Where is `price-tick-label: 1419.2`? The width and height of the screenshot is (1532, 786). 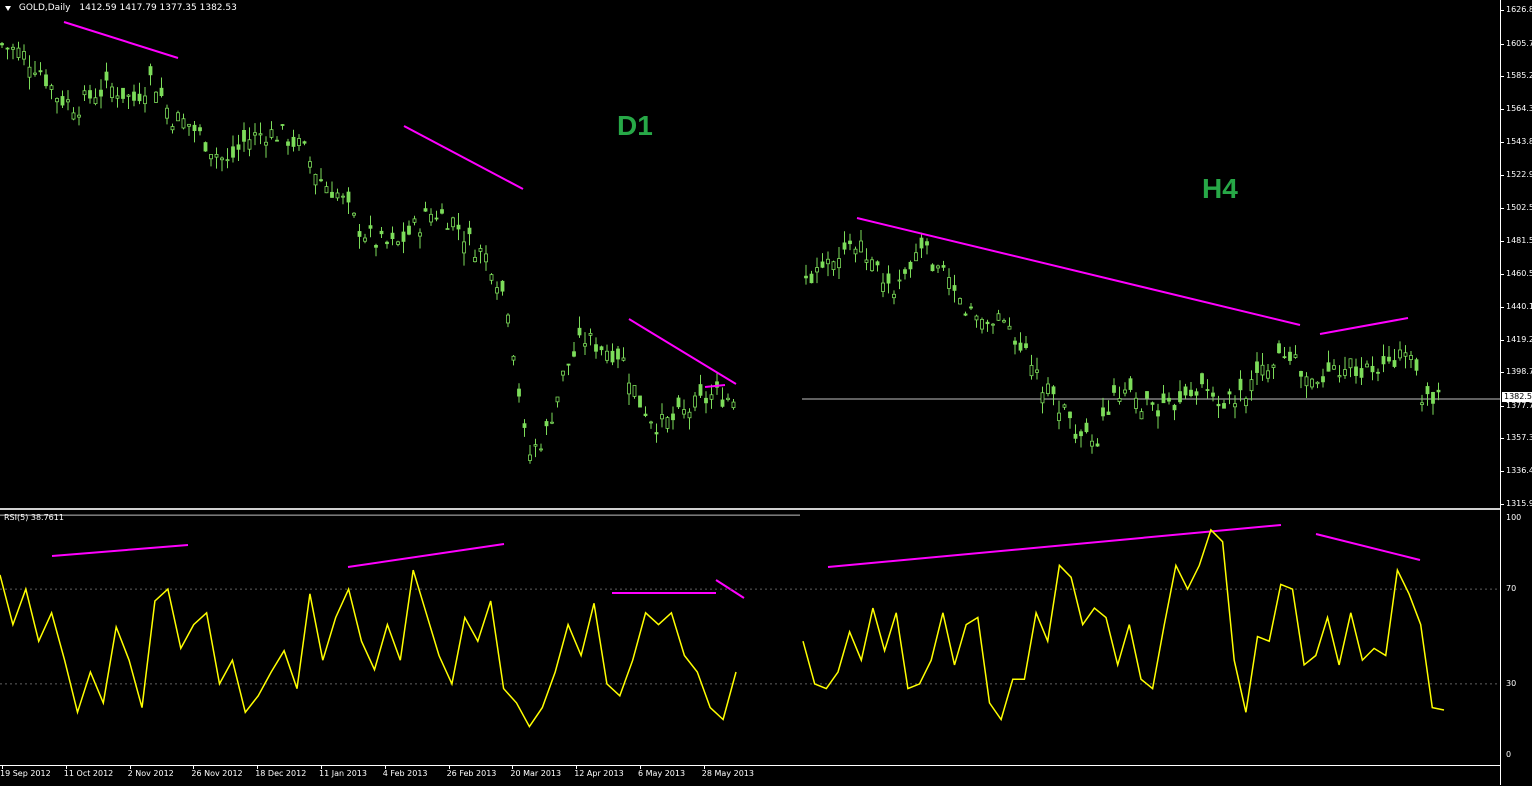 price-tick-label: 1419.2 is located at coordinates (1519, 339).